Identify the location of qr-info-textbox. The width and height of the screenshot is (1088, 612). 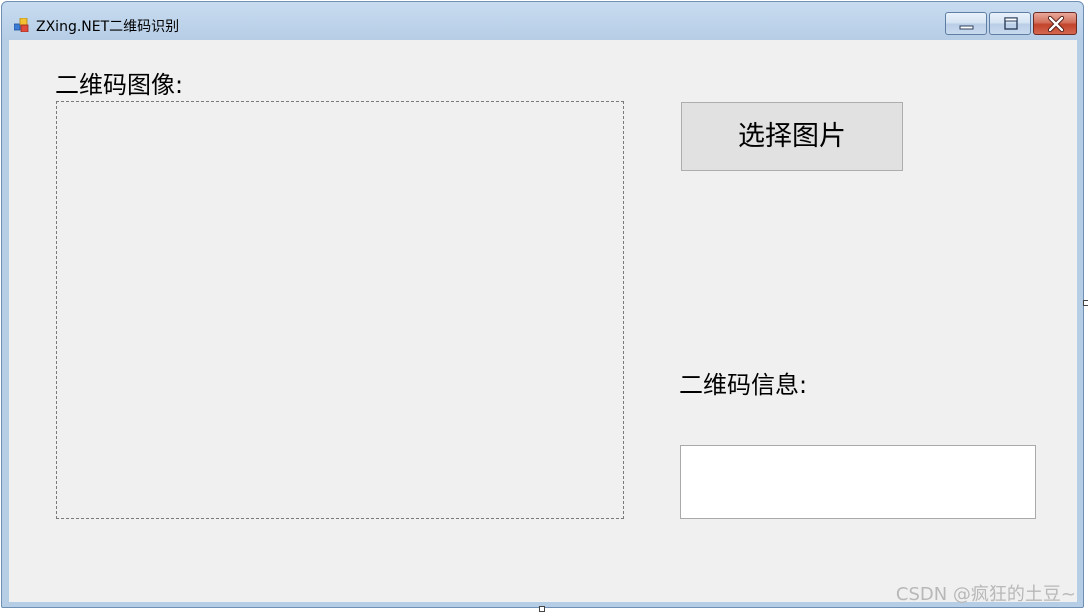
(858, 482).